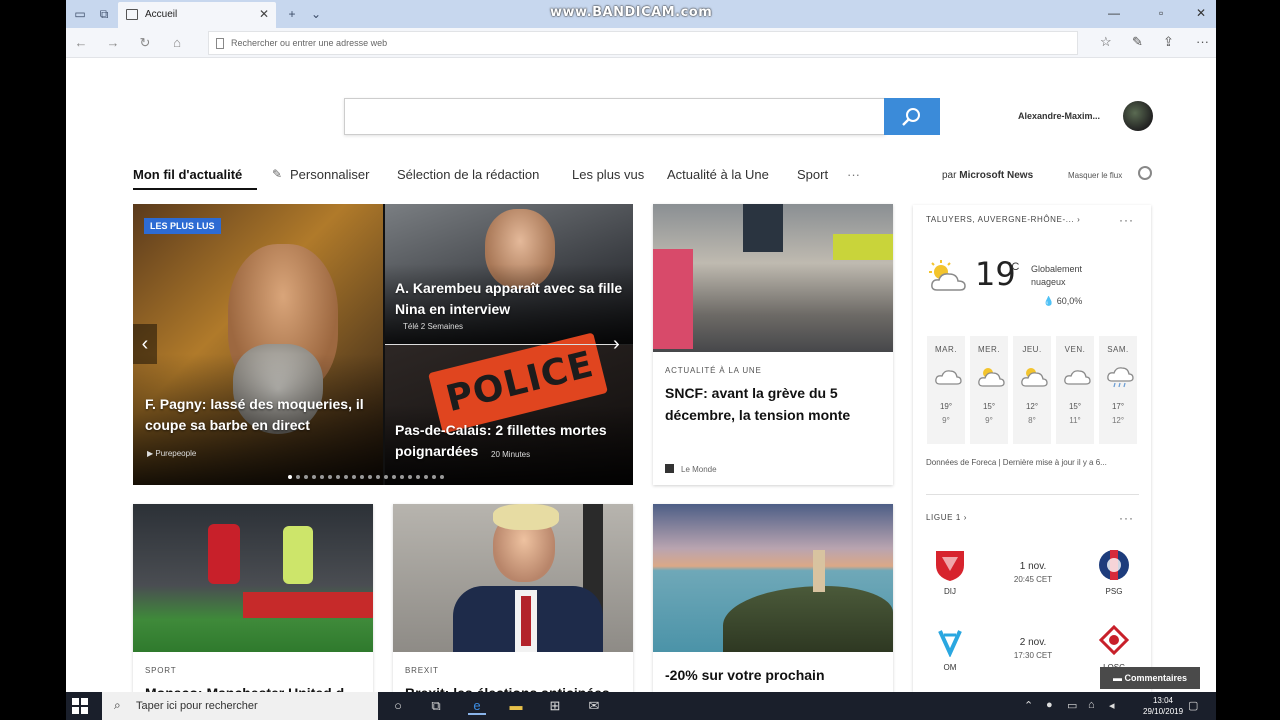 The width and height of the screenshot is (1280, 720). What do you see at coordinates (1161, 13) in the screenshot?
I see `maximize-icon: ▫` at bounding box center [1161, 13].